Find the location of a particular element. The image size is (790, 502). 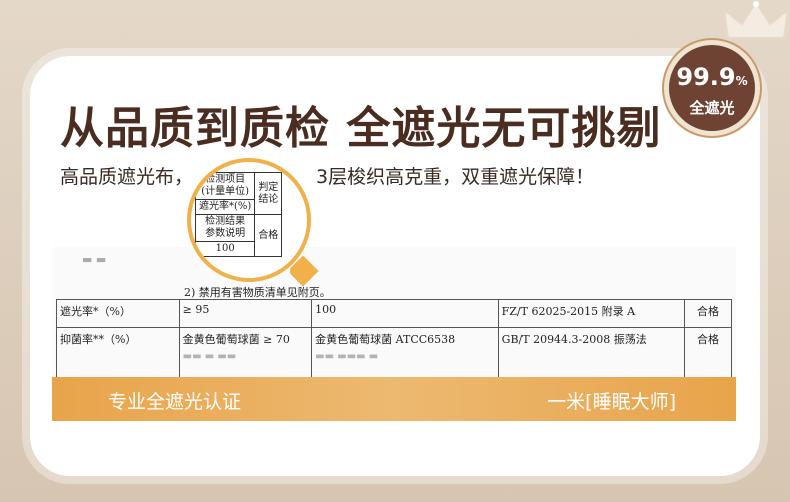

subline-left: 高品质遮光布， is located at coordinates (127, 177).